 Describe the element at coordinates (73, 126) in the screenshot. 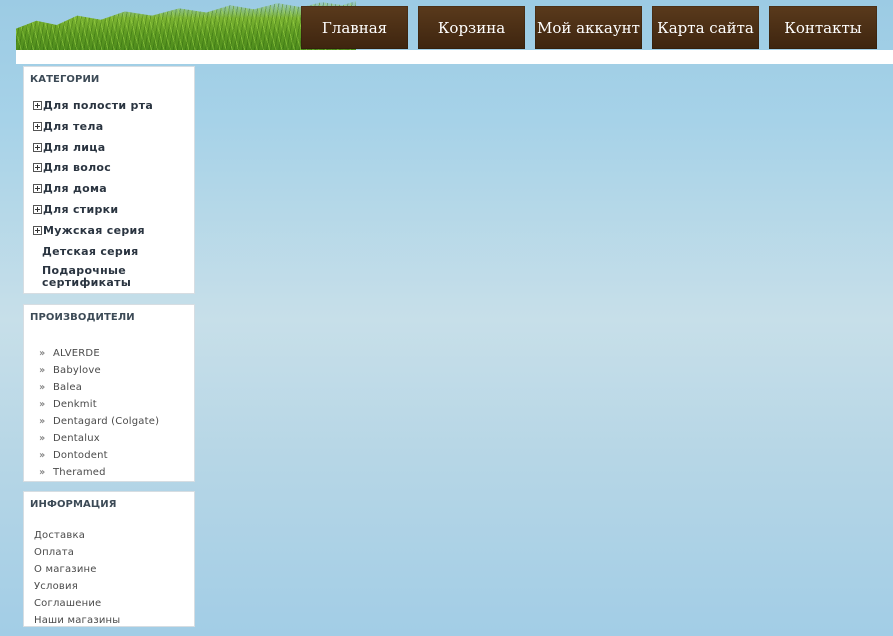

I see `category-label: Для тела` at that location.